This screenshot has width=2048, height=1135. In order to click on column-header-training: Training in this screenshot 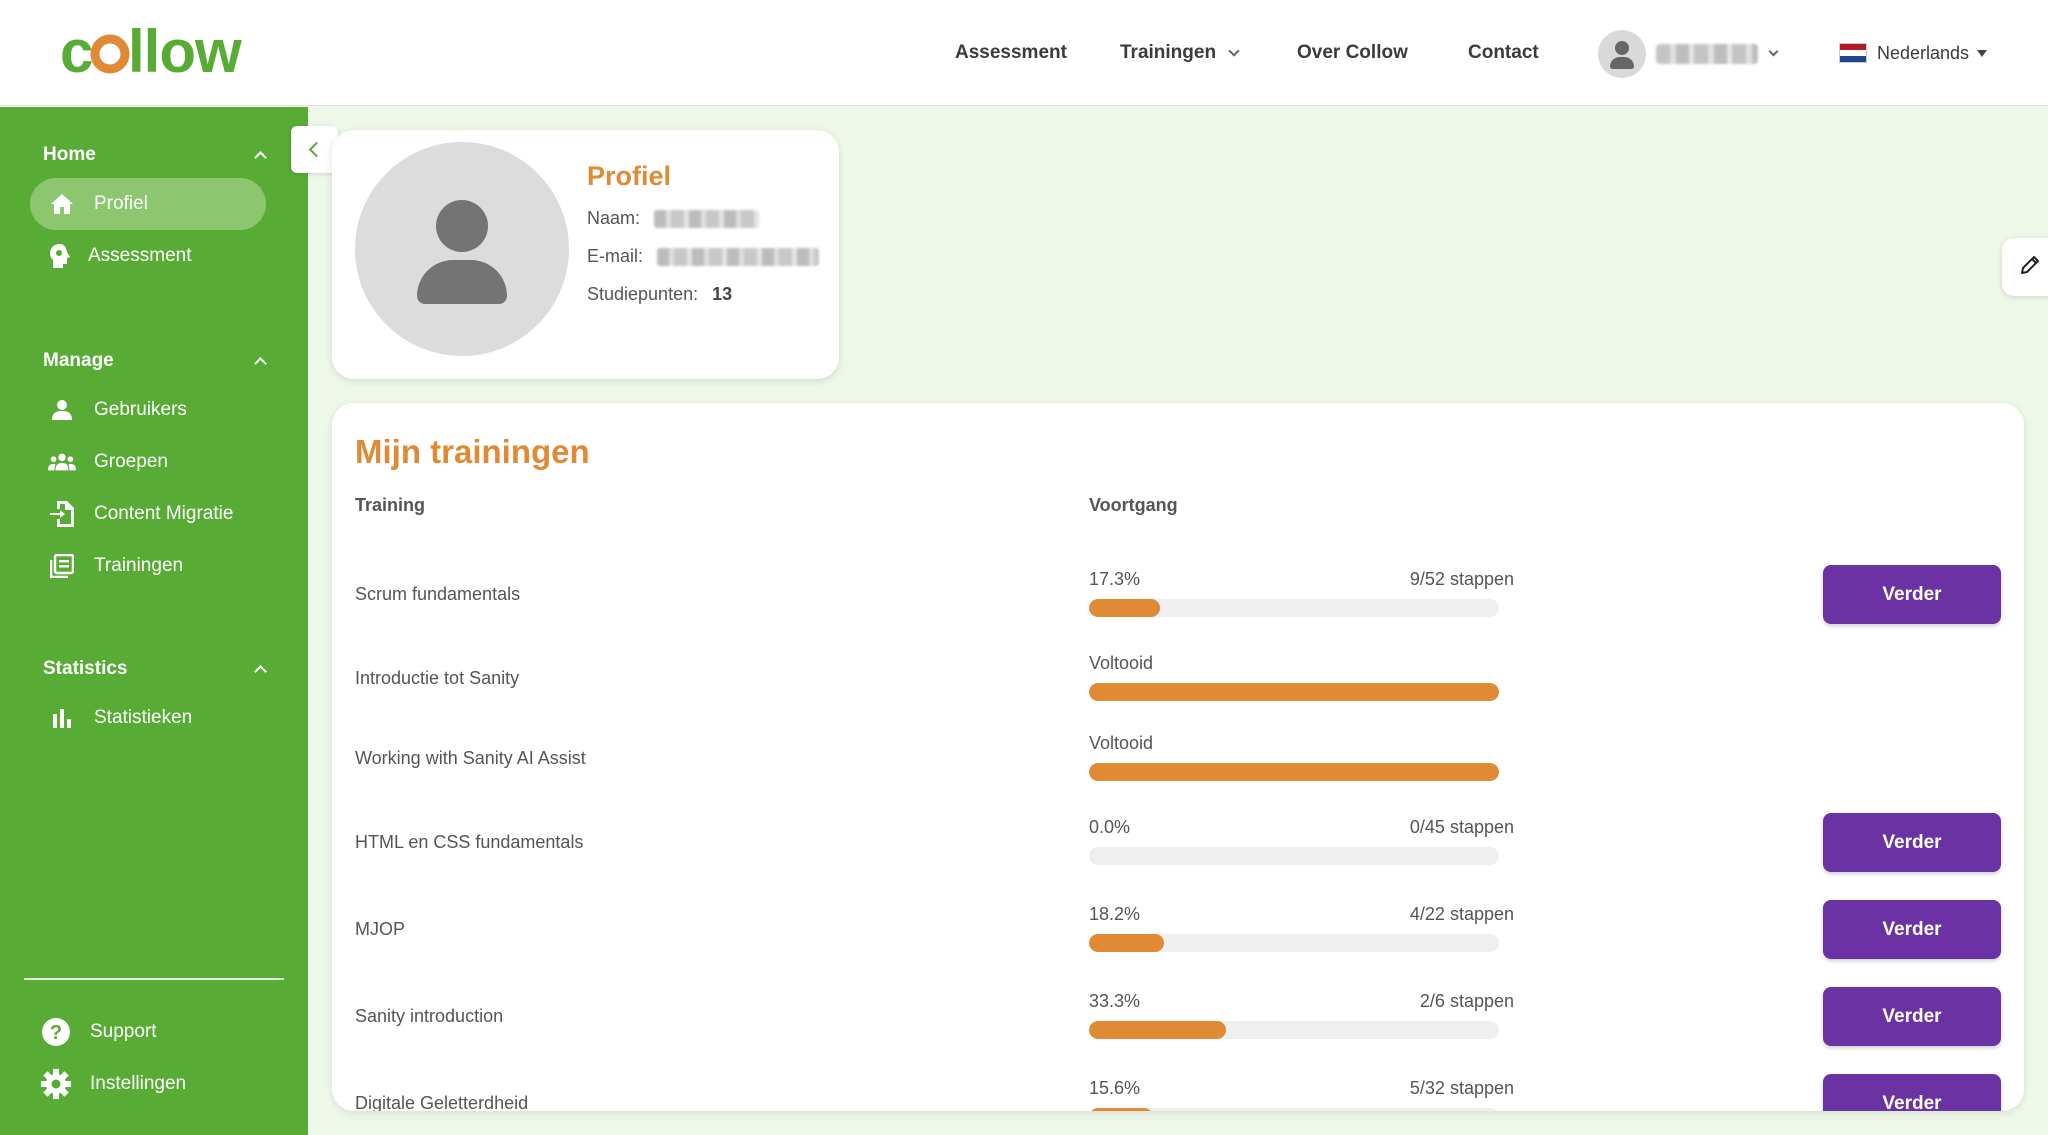, I will do `click(390, 505)`.